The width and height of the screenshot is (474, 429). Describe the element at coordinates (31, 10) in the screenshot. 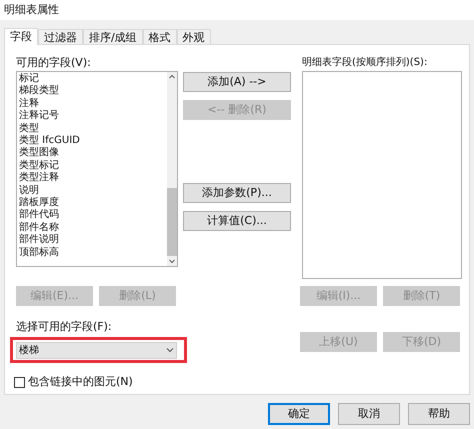

I see `window-title: 明细表属性` at that location.